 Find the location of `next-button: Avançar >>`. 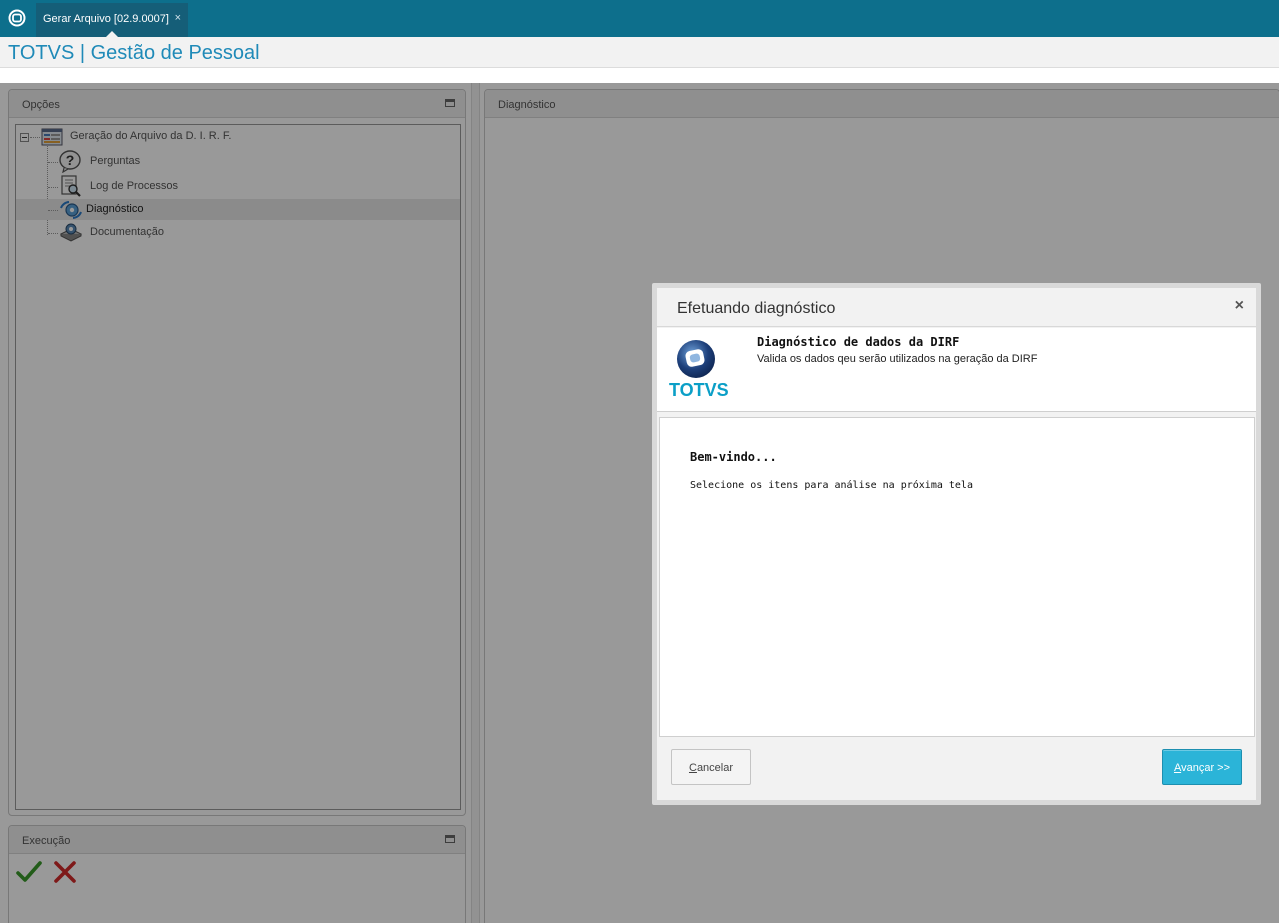

next-button: Avançar >> is located at coordinates (1202, 767).